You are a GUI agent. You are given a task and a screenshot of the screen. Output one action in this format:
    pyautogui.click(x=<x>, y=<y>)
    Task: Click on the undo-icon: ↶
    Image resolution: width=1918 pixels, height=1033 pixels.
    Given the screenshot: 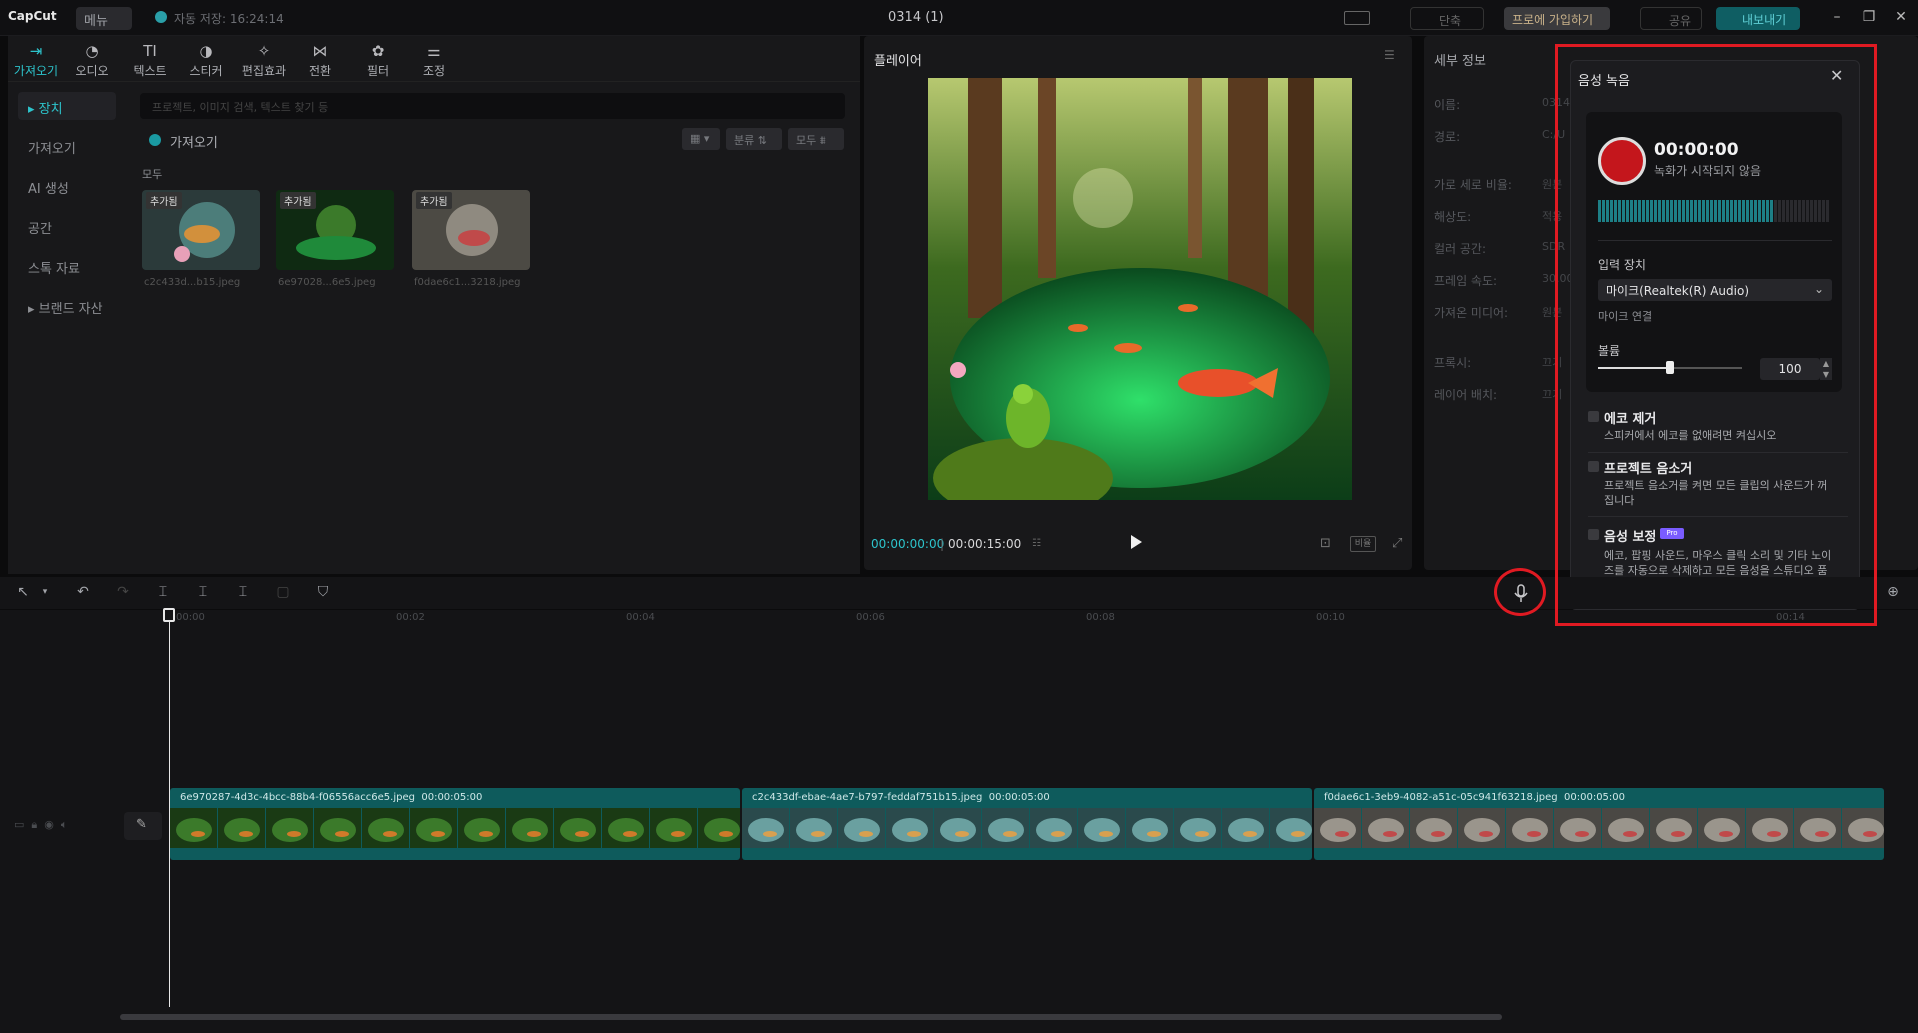 What is the action you would take?
    pyautogui.click(x=83, y=592)
    